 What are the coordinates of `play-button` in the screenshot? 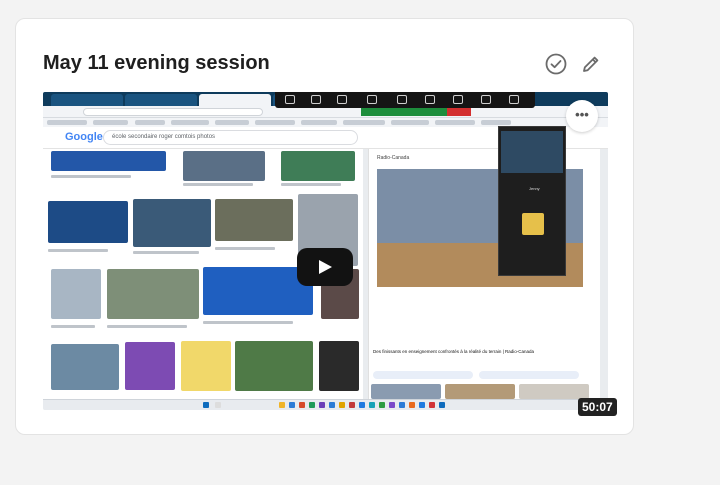 It's located at (325, 267).